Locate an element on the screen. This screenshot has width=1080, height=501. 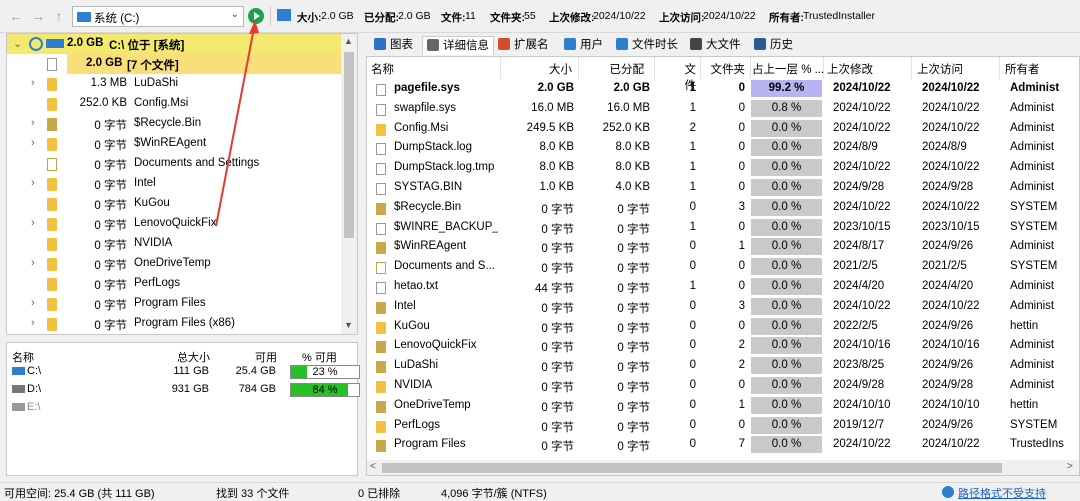
scroll-up-icon: ▲ is located at coordinates (348, 41).